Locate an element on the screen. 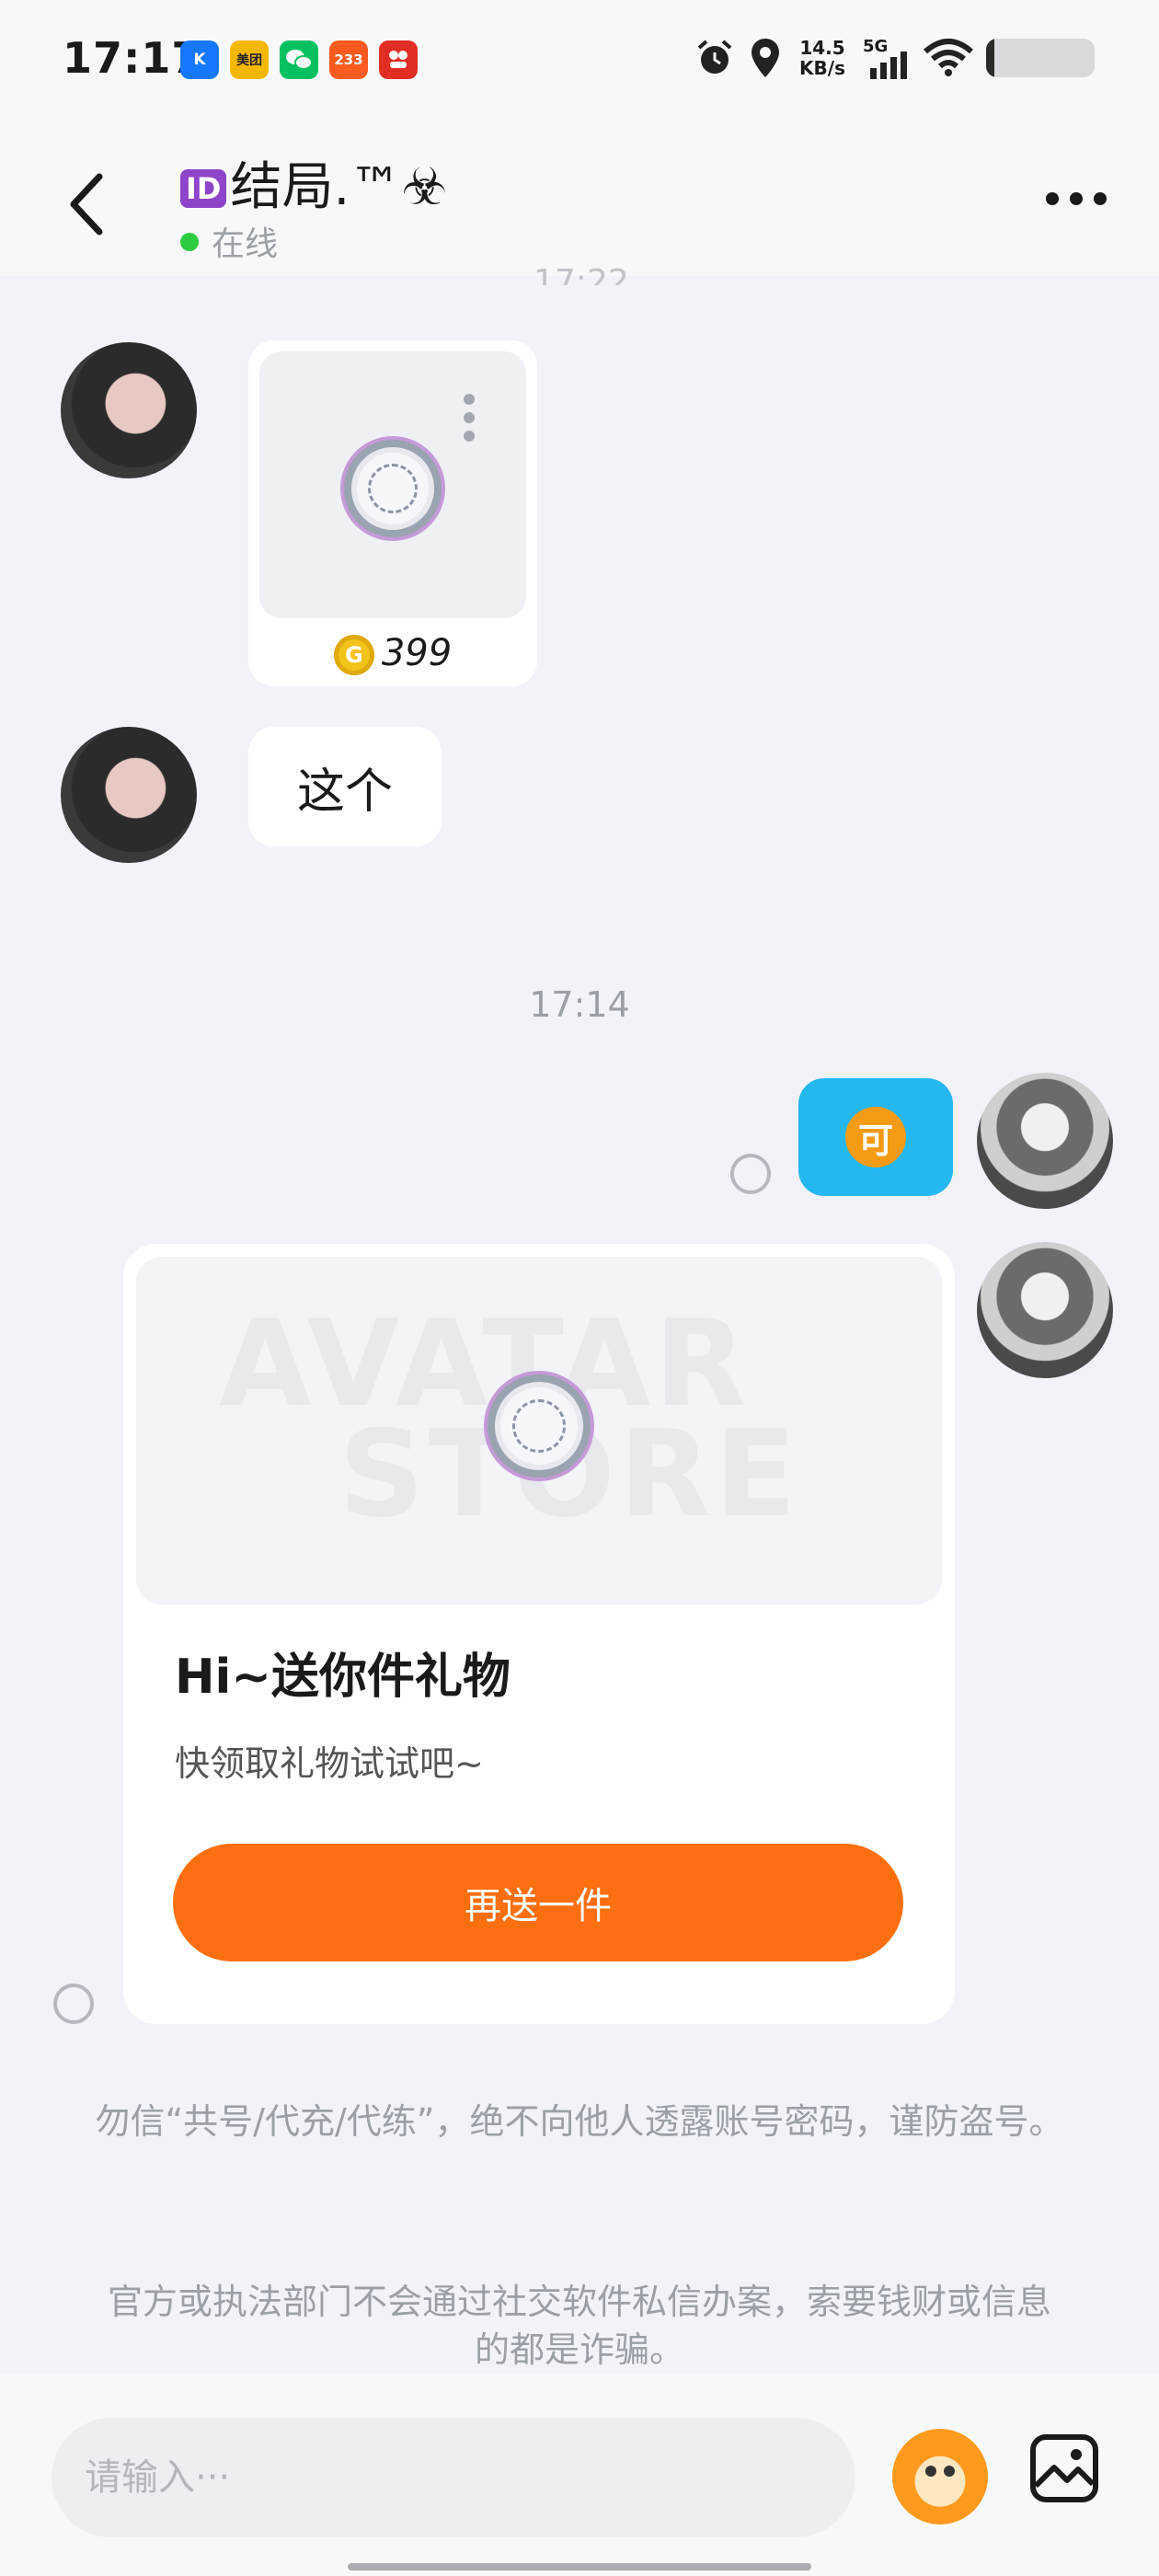 Image resolution: width=1159 pixels, height=2576 pixels. wechat-icon is located at coordinates (299, 59).